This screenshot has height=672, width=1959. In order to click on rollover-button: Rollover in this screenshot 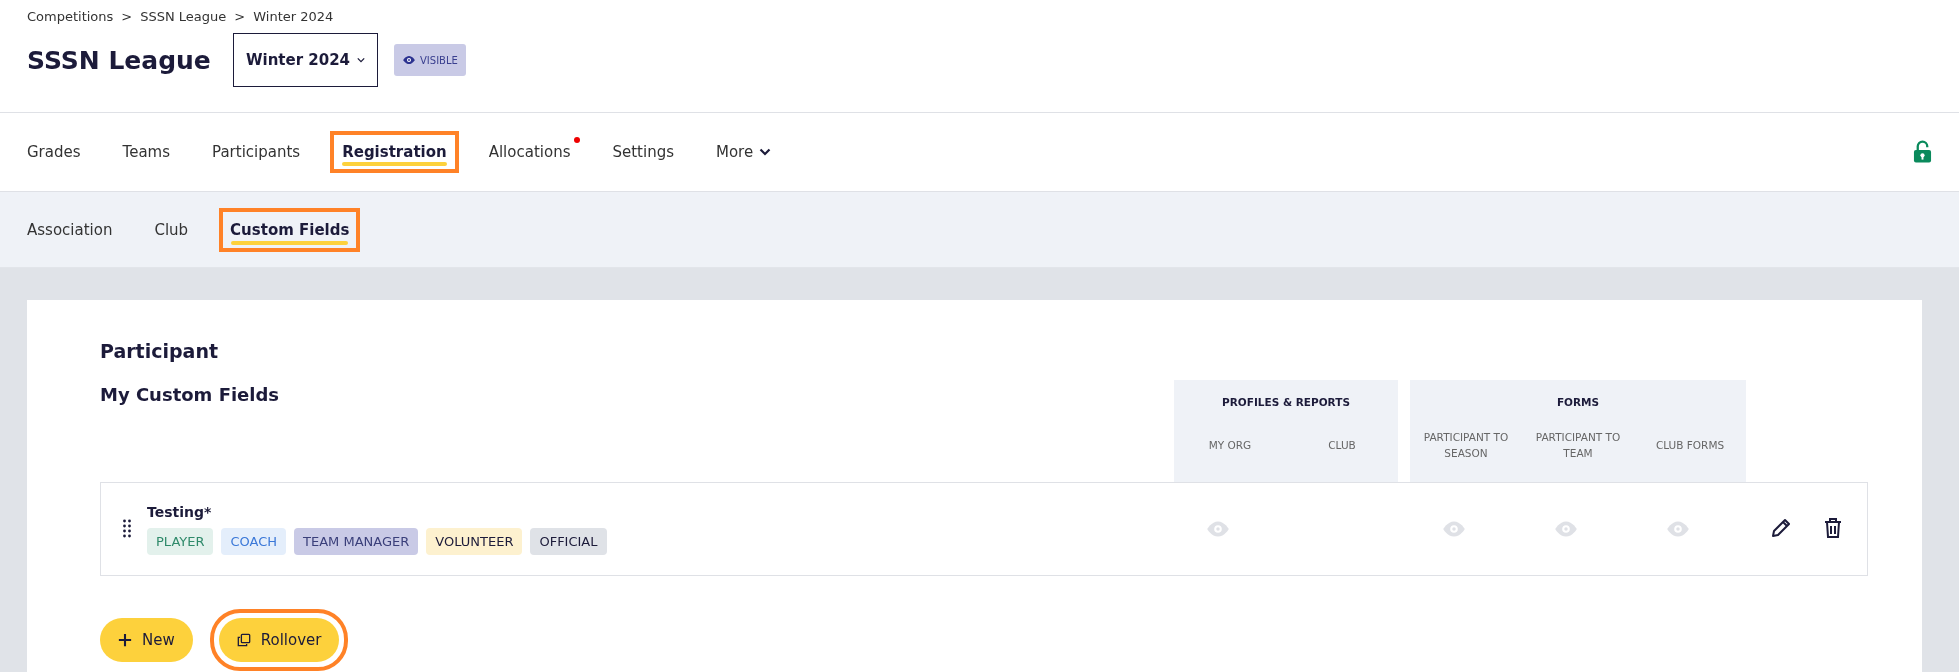, I will do `click(279, 640)`.